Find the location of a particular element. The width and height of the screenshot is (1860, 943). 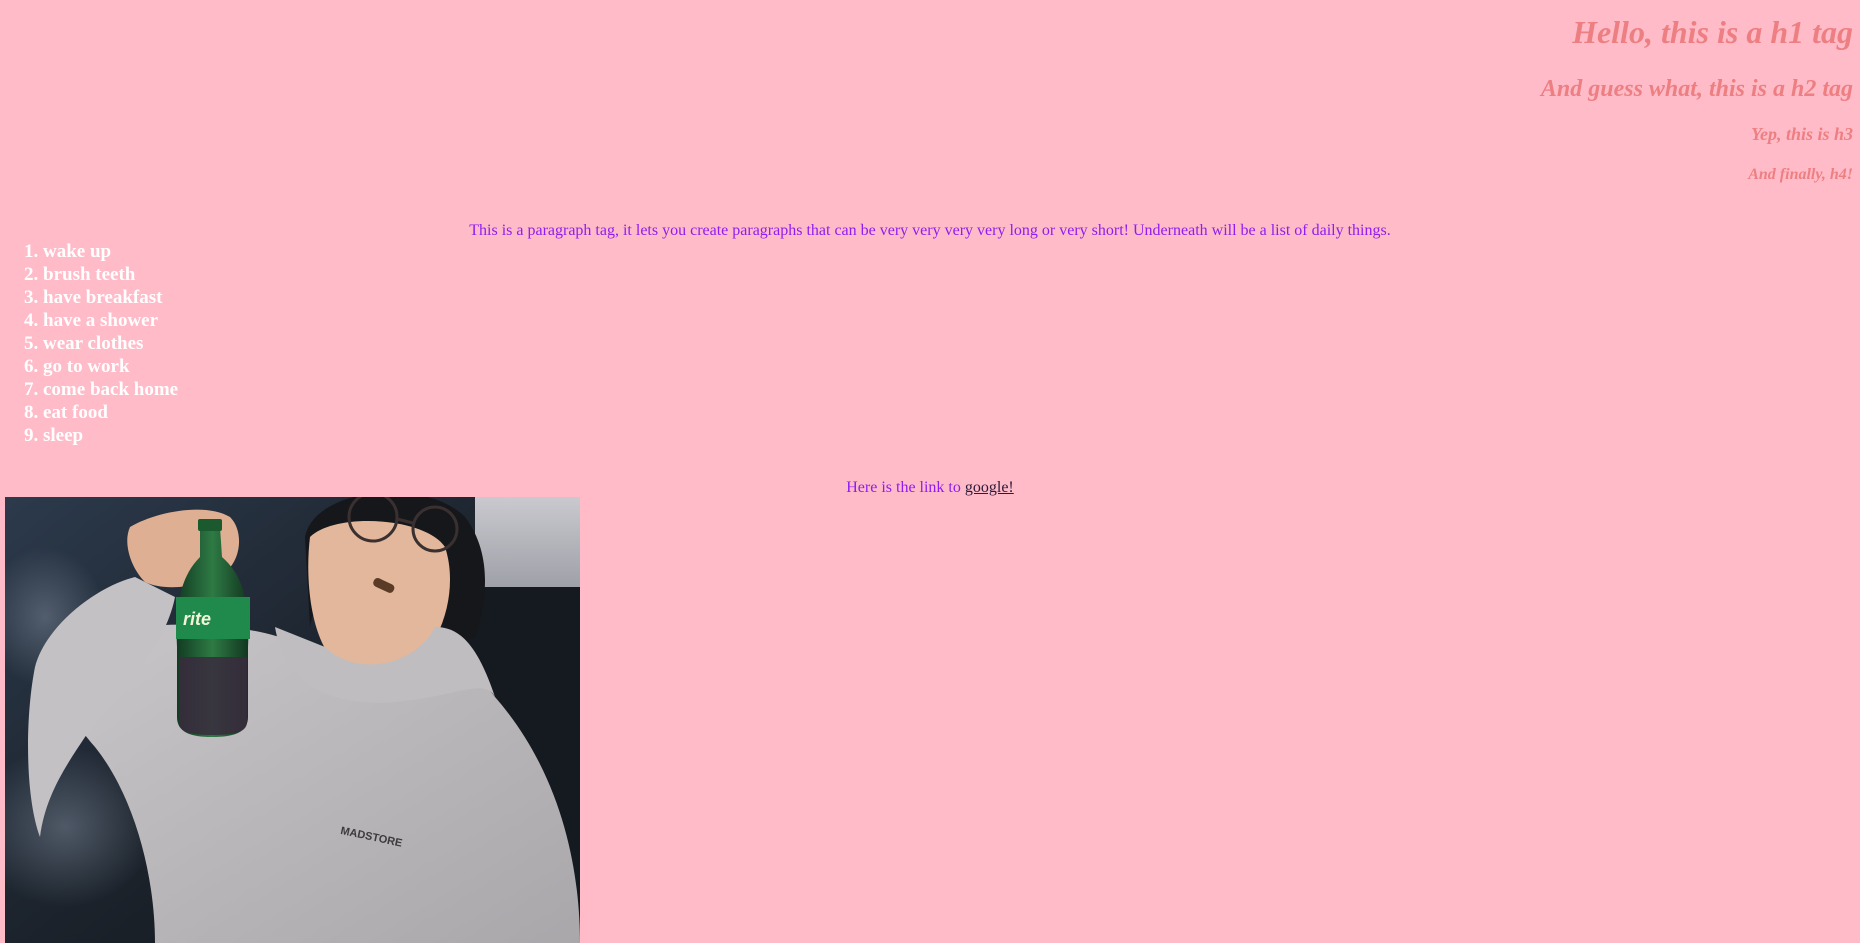

list-item: 7. come back home is located at coordinates (101, 389).